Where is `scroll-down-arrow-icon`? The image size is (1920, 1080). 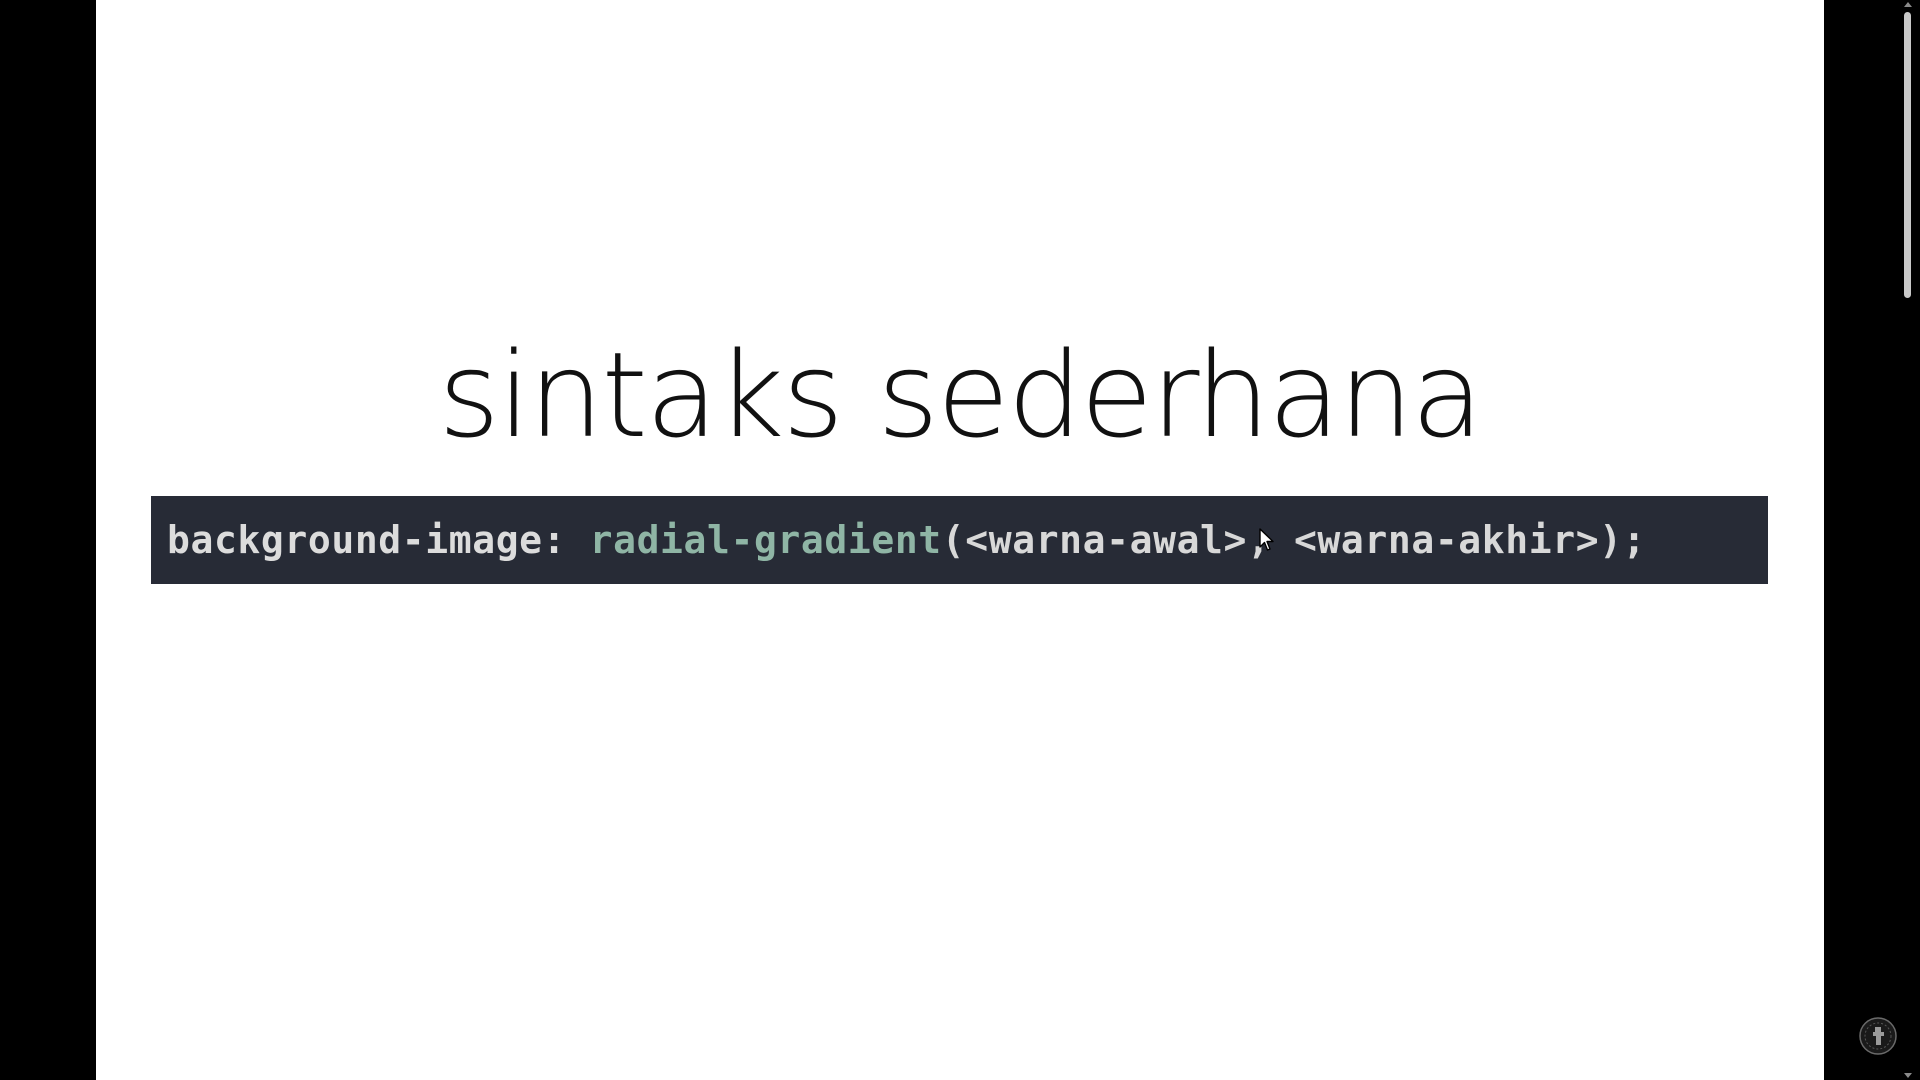
scroll-down-arrow-icon is located at coordinates (1908, 1075).